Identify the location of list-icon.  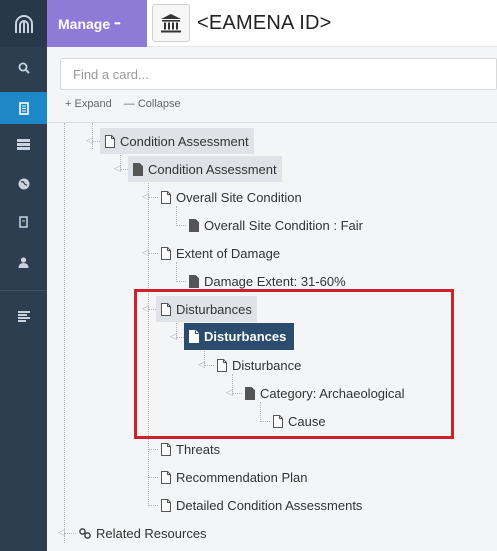
(23, 144).